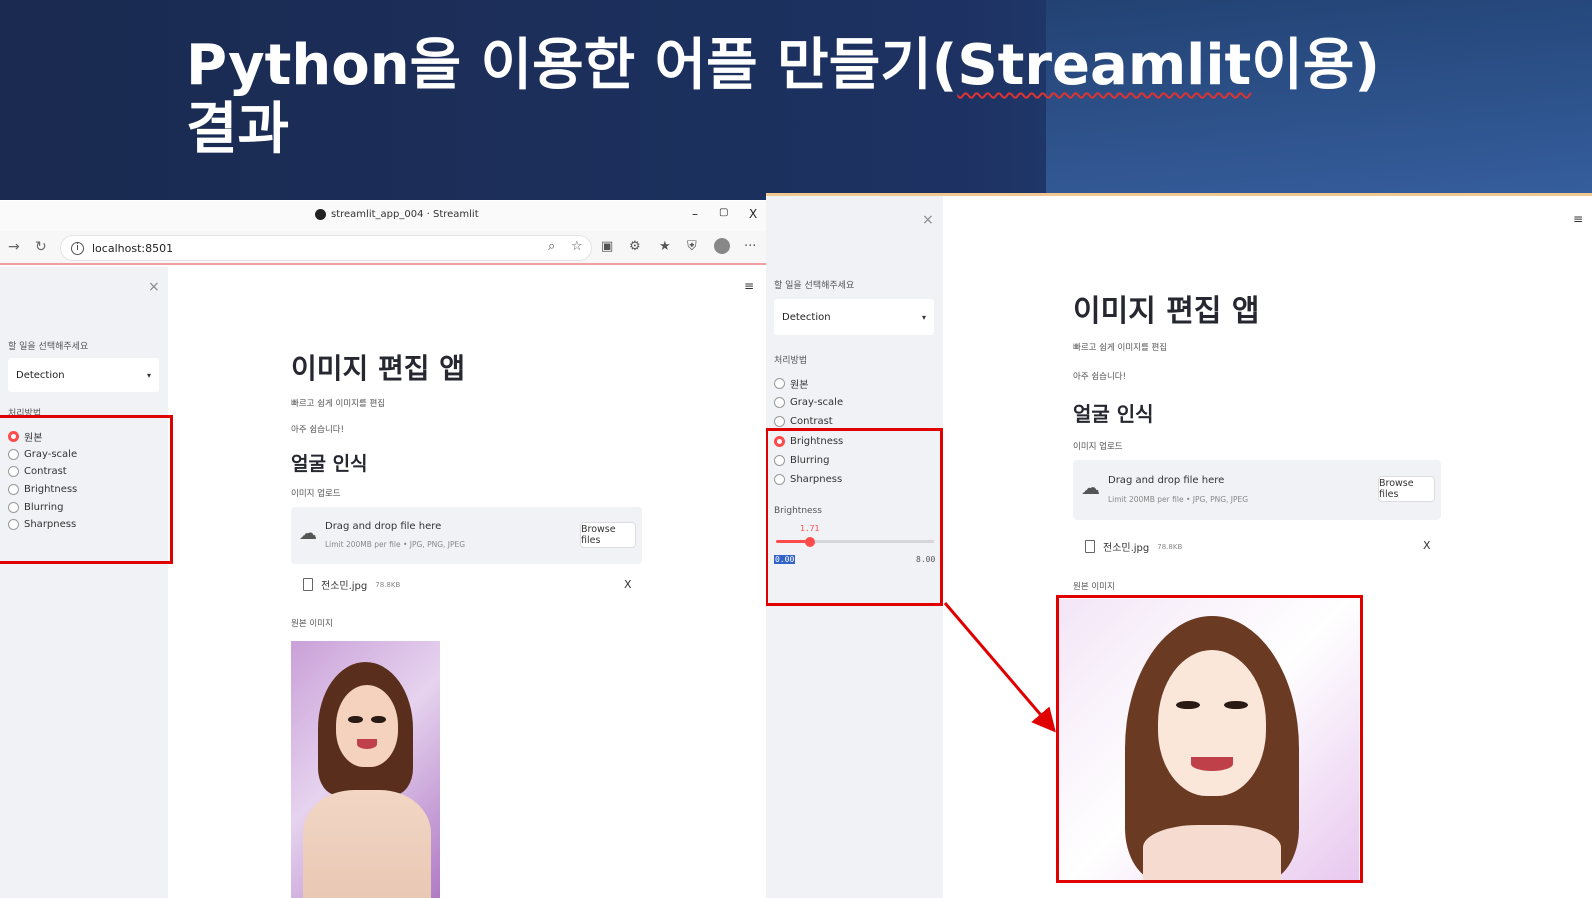 This screenshot has width=1592, height=898. Describe the element at coordinates (1094, 587) in the screenshot. I see `image-caption-right: 원본 이미지` at that location.